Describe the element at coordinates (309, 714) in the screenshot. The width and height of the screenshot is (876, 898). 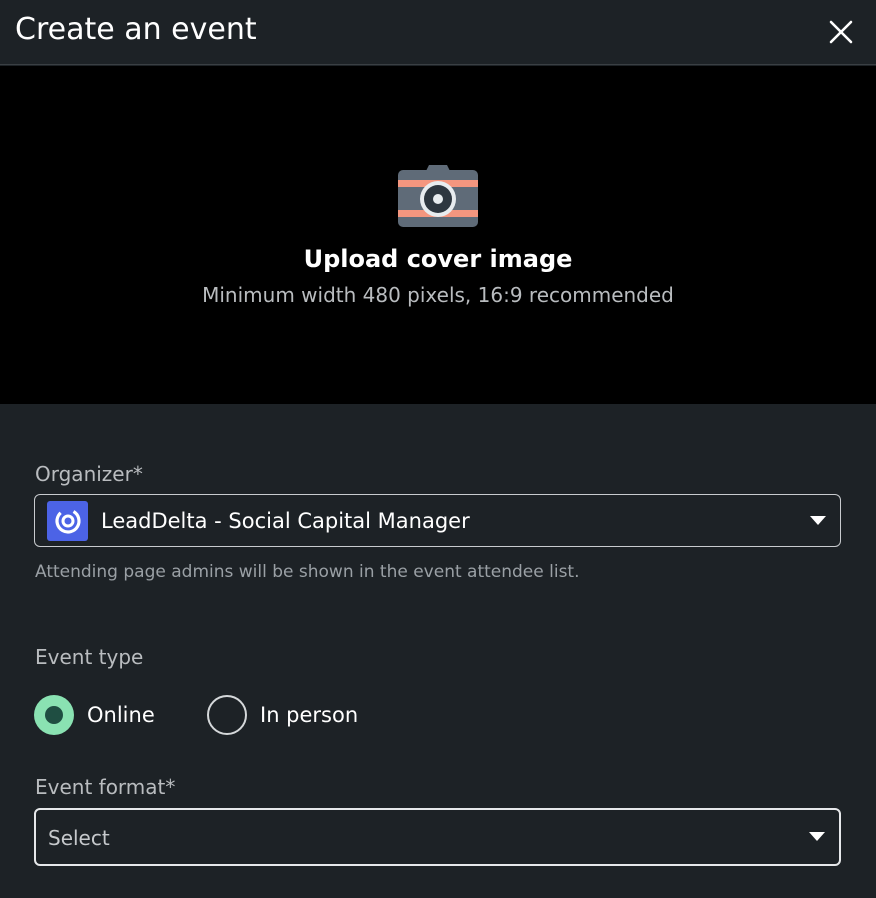
I see `radio-in-person-label: In person` at that location.